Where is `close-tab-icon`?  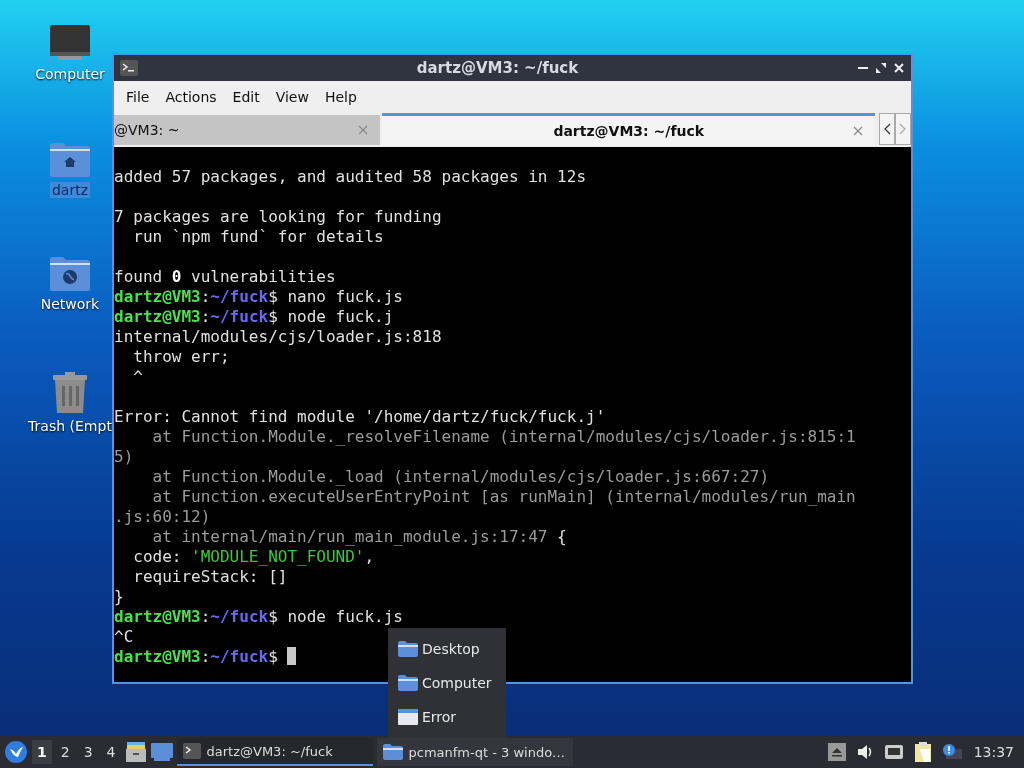
close-tab-icon is located at coordinates (858, 130).